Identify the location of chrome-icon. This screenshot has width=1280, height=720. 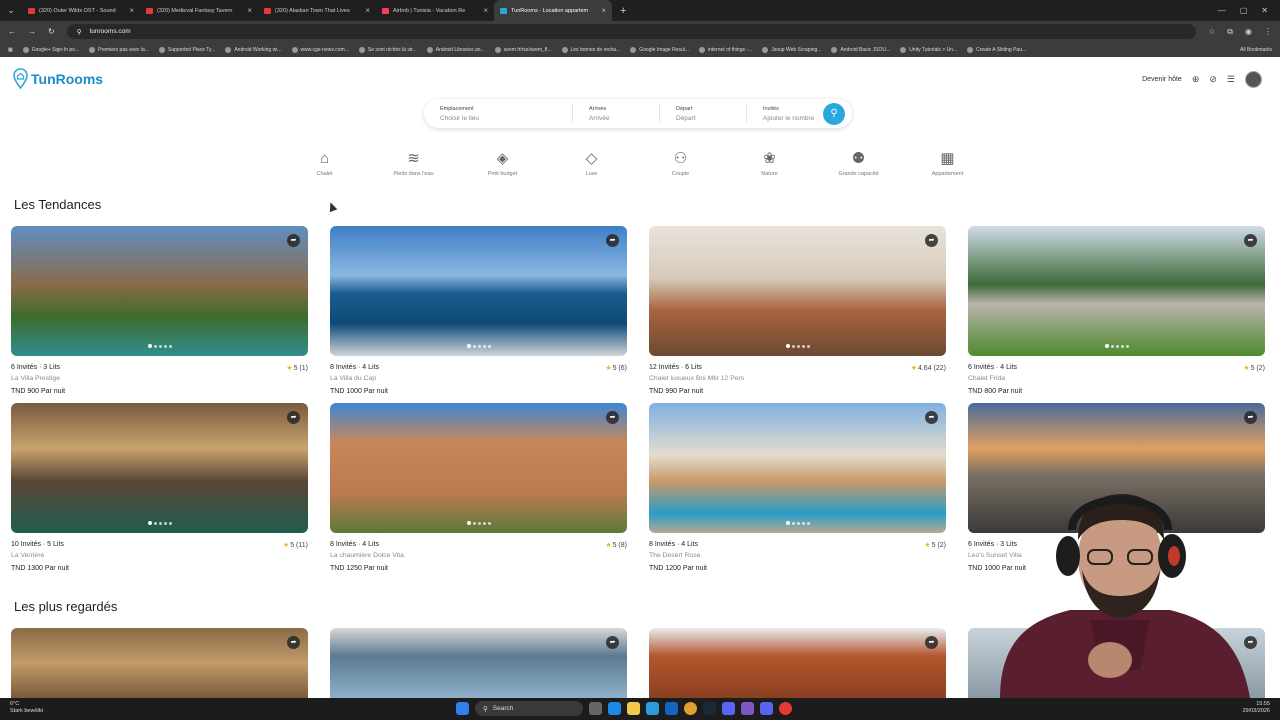
(690, 708).